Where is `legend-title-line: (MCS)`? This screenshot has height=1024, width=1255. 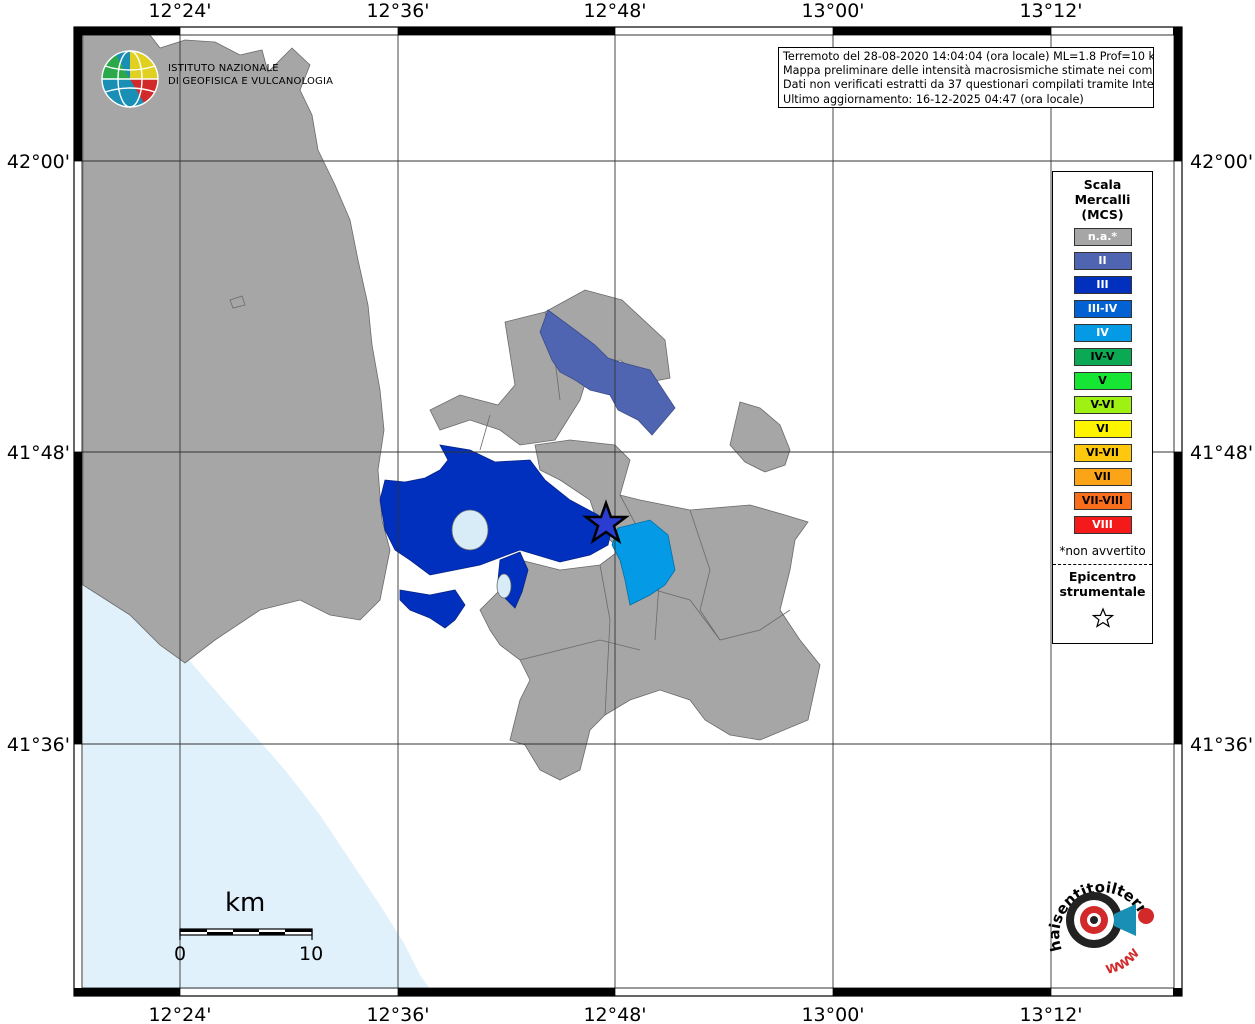
legend-title-line: (MCS) is located at coordinates (1102, 214).